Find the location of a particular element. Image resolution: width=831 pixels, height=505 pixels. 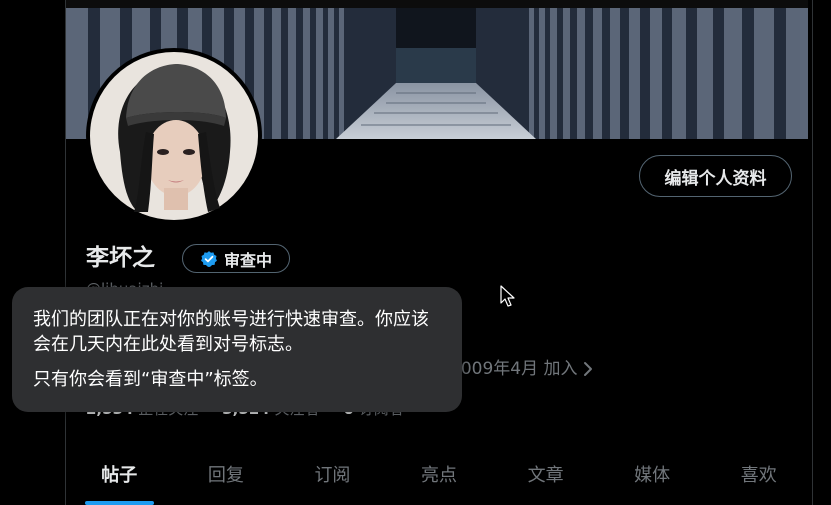

tab-subscriptions: 订阅 is located at coordinates (332, 474).